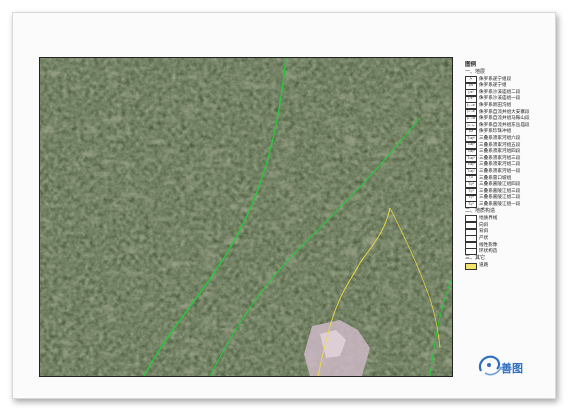  What do you see at coordinates (504, 112) in the screenshot?
I see `legend-label: 侏罗系自流井组大安寨段` at bounding box center [504, 112].